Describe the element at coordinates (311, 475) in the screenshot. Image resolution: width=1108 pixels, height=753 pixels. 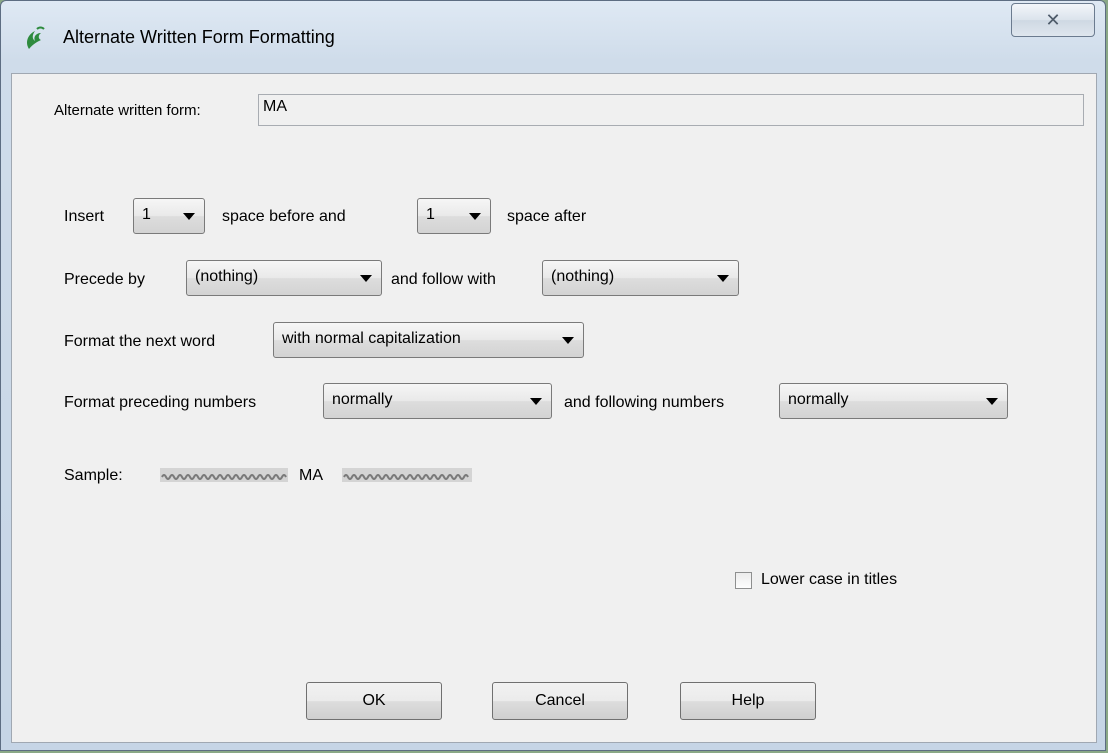
I see `sample-text: MA` at that location.